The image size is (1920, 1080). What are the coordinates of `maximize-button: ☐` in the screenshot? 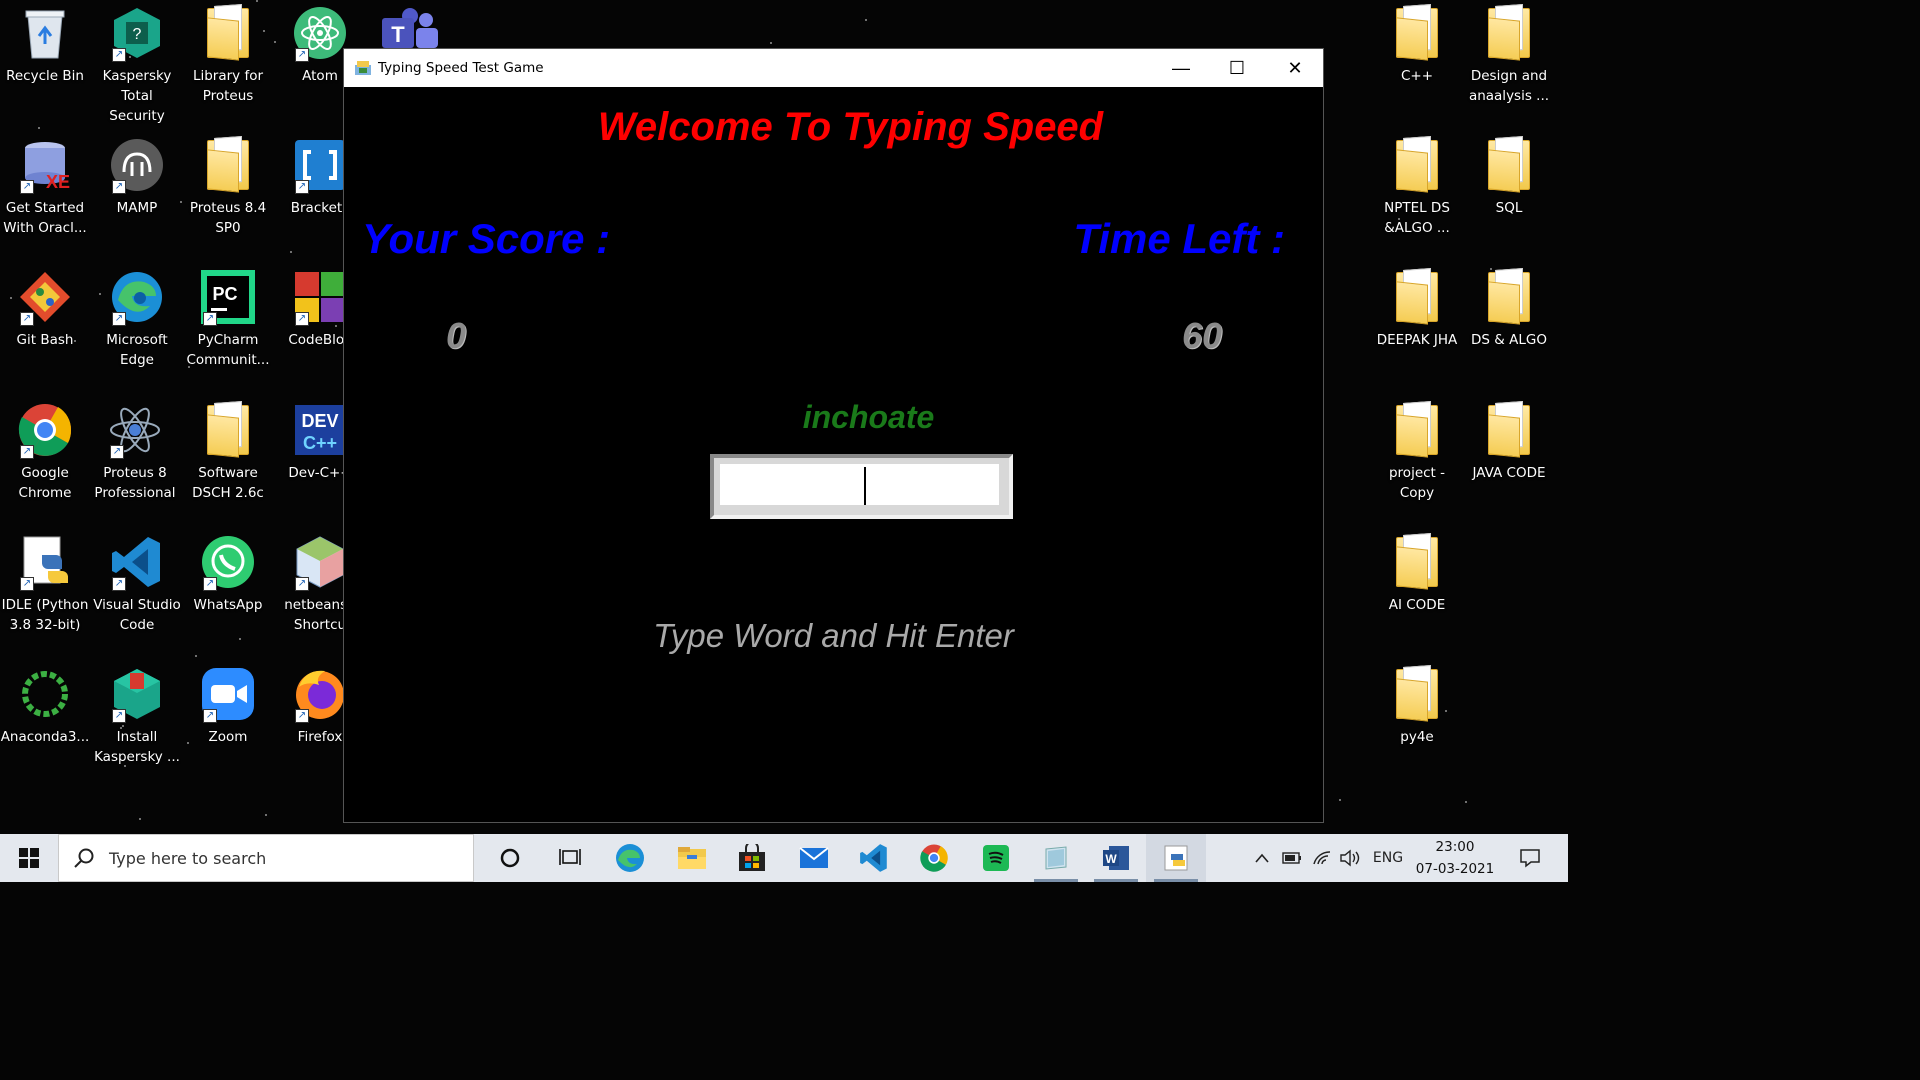 It's located at (1237, 68).